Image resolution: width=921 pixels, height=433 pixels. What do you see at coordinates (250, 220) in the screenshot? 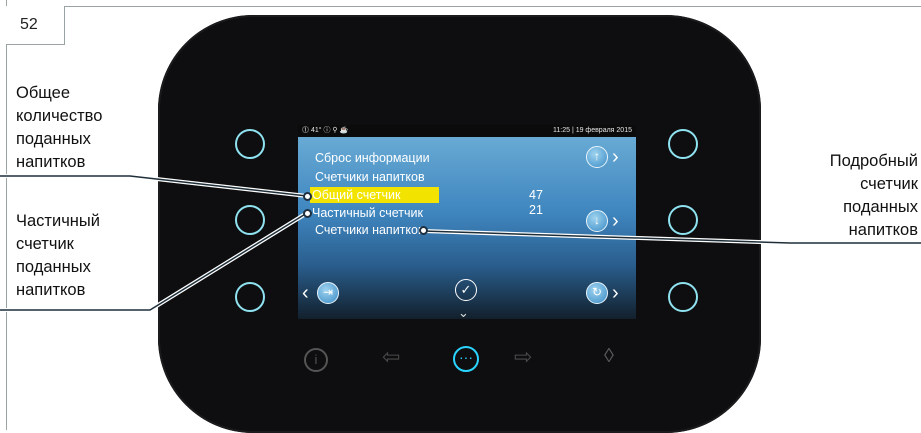
I see `left-middle-button` at bounding box center [250, 220].